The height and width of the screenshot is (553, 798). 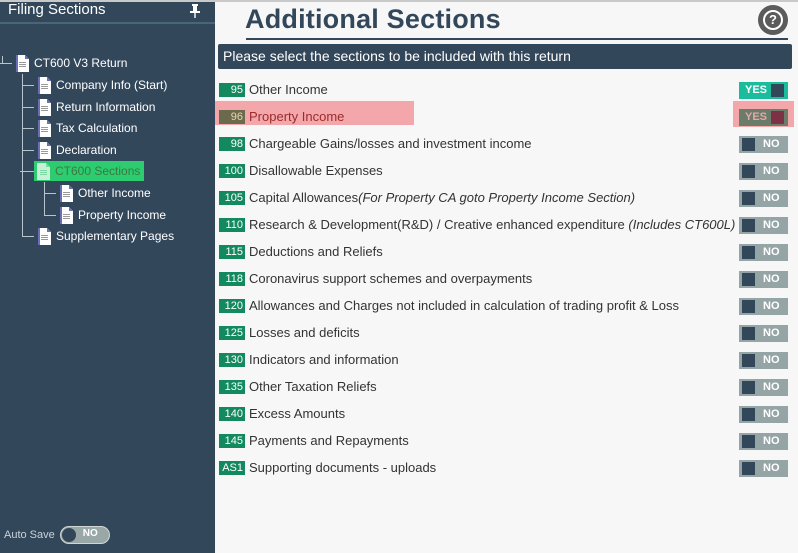 What do you see at coordinates (506, 114) in the screenshot?
I see `section-row: 96 Property Income YES` at bounding box center [506, 114].